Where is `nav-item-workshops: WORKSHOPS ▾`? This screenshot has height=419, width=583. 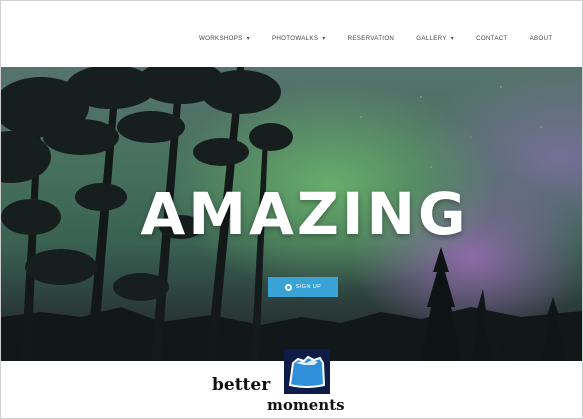 nav-item-workshops: WORKSHOPS ▾ is located at coordinates (224, 38).